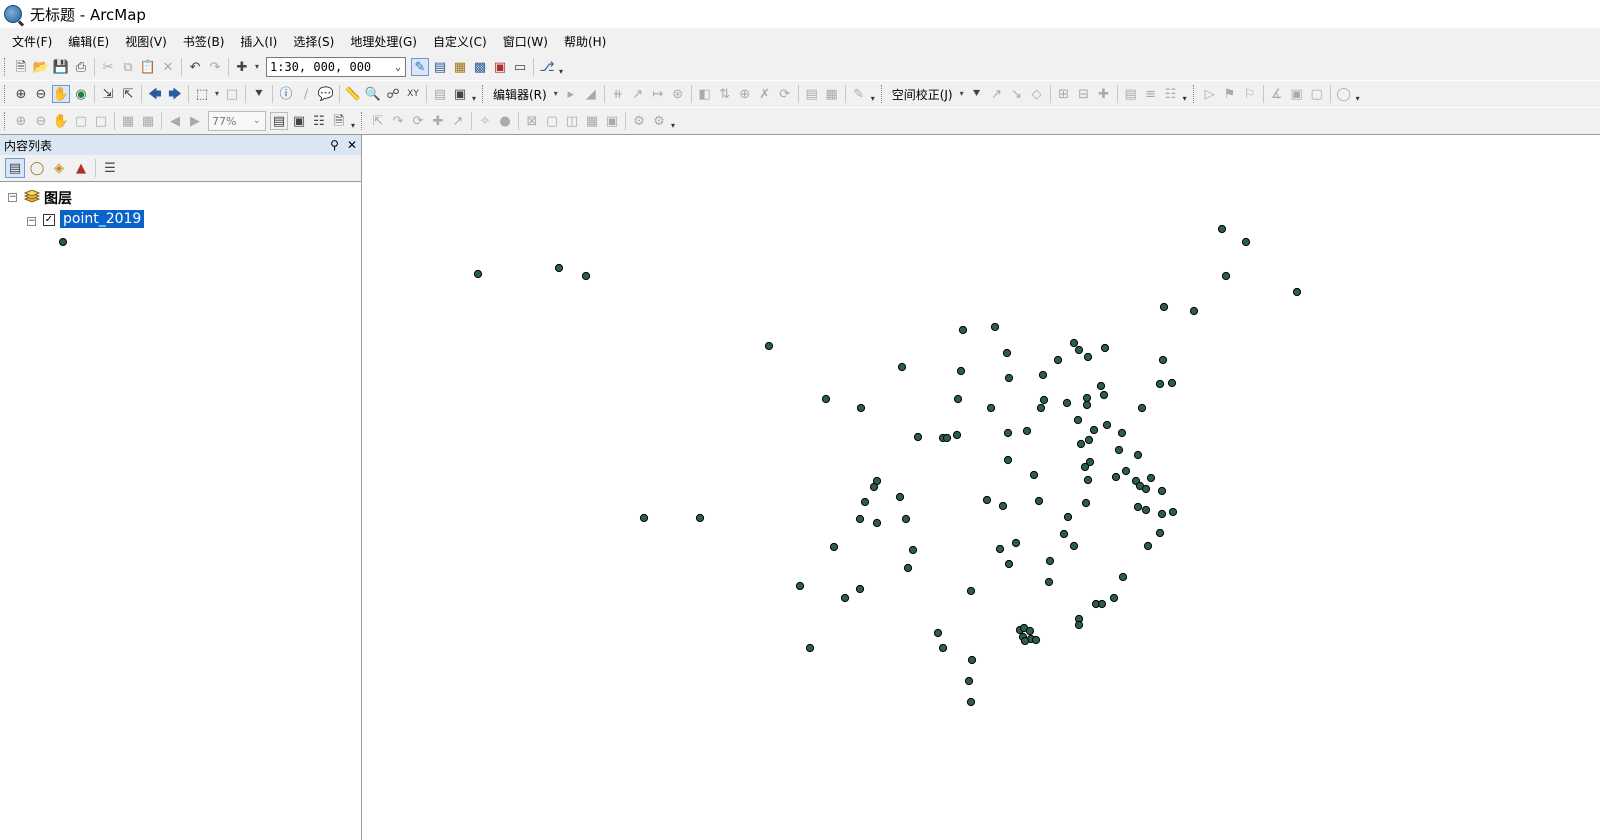  Describe the element at coordinates (81, 121) in the screenshot. I see `zoom-whole-page-icon: ▢` at that location.